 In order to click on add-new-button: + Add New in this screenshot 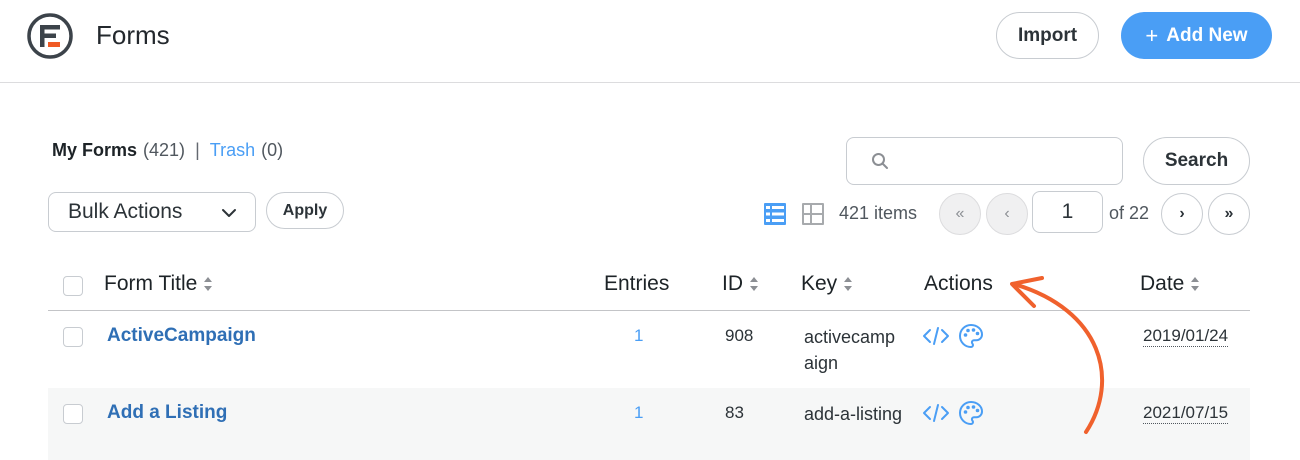, I will do `click(1196, 35)`.